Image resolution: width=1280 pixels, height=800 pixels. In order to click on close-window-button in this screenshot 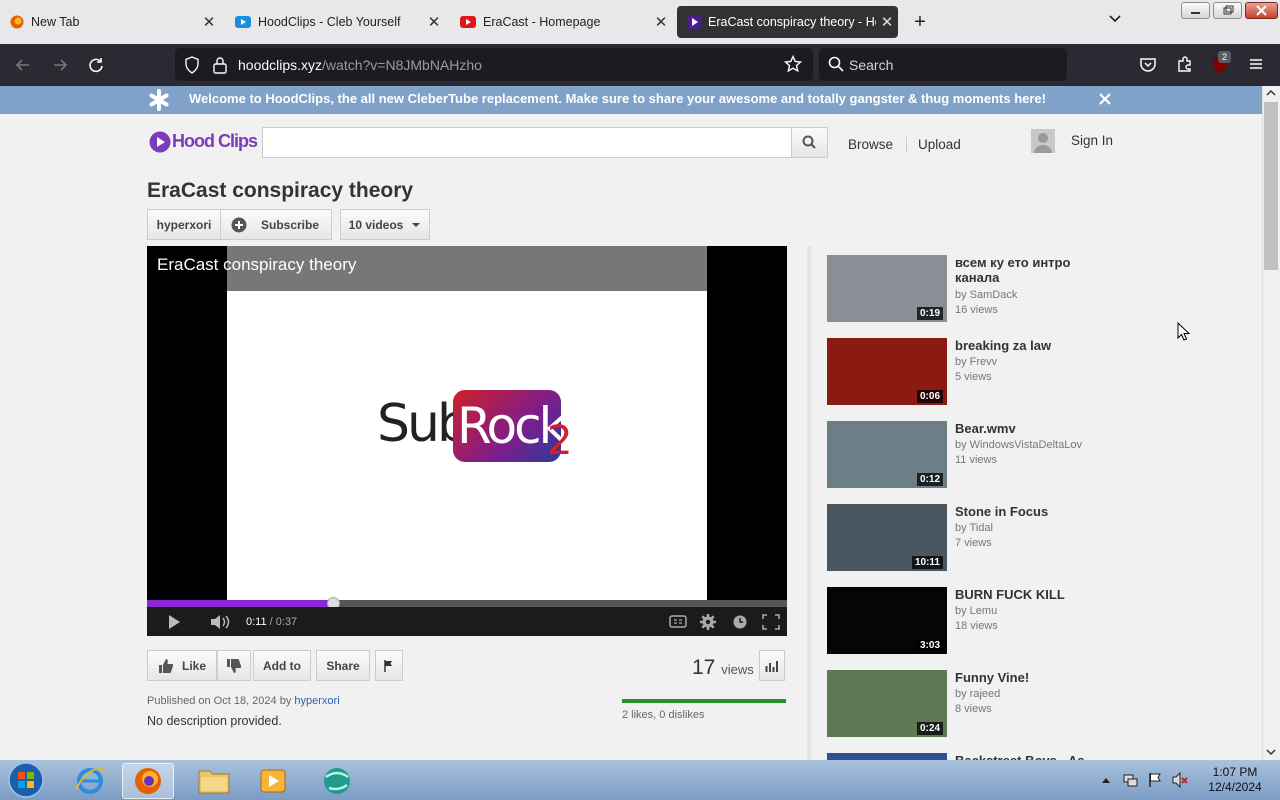, I will do `click(1261, 10)`.